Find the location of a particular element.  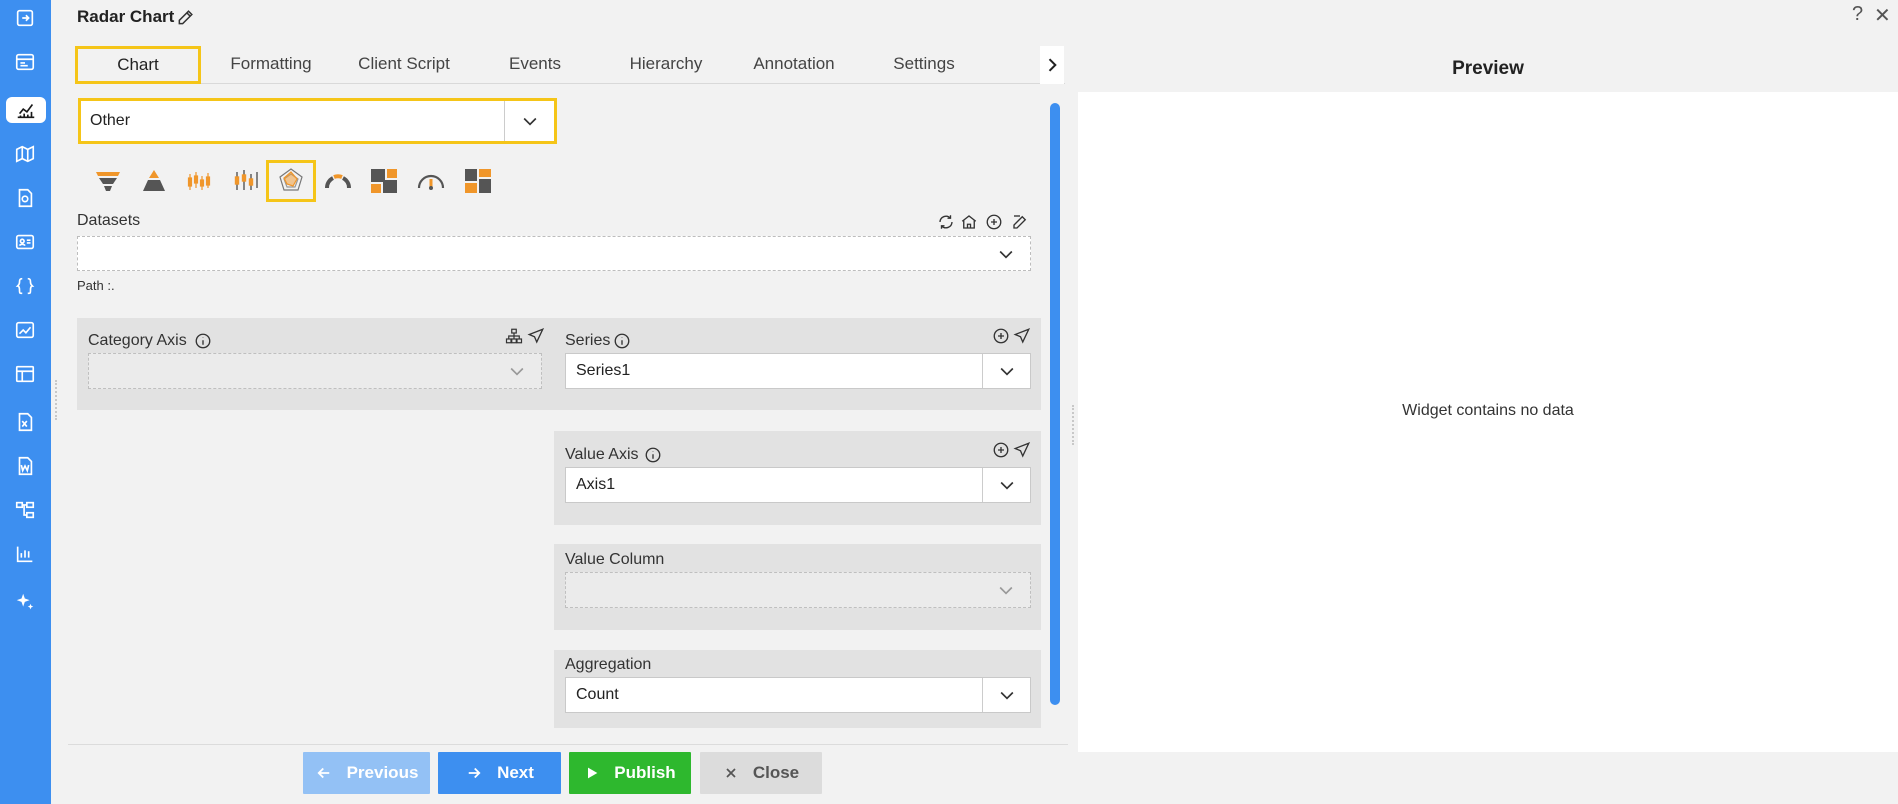

word-icon is located at coordinates (25, 466).